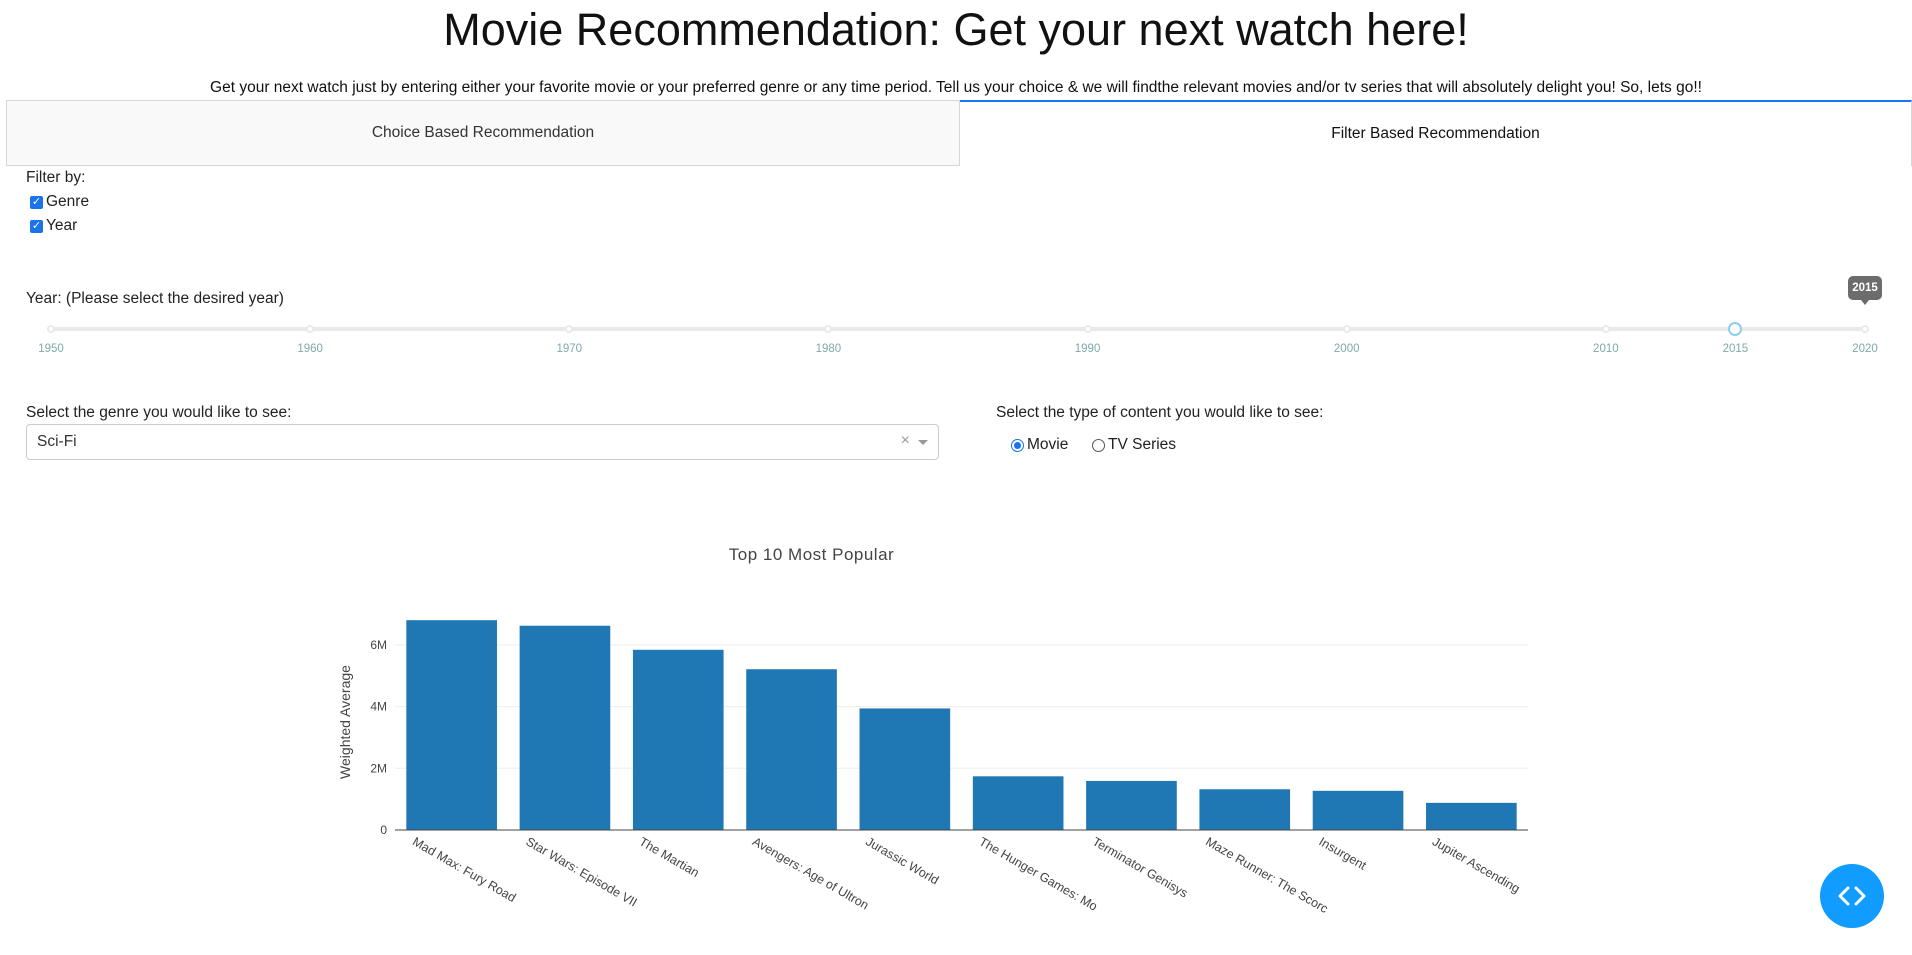  What do you see at coordinates (958, 329) in the screenshot?
I see `slider-rail` at bounding box center [958, 329].